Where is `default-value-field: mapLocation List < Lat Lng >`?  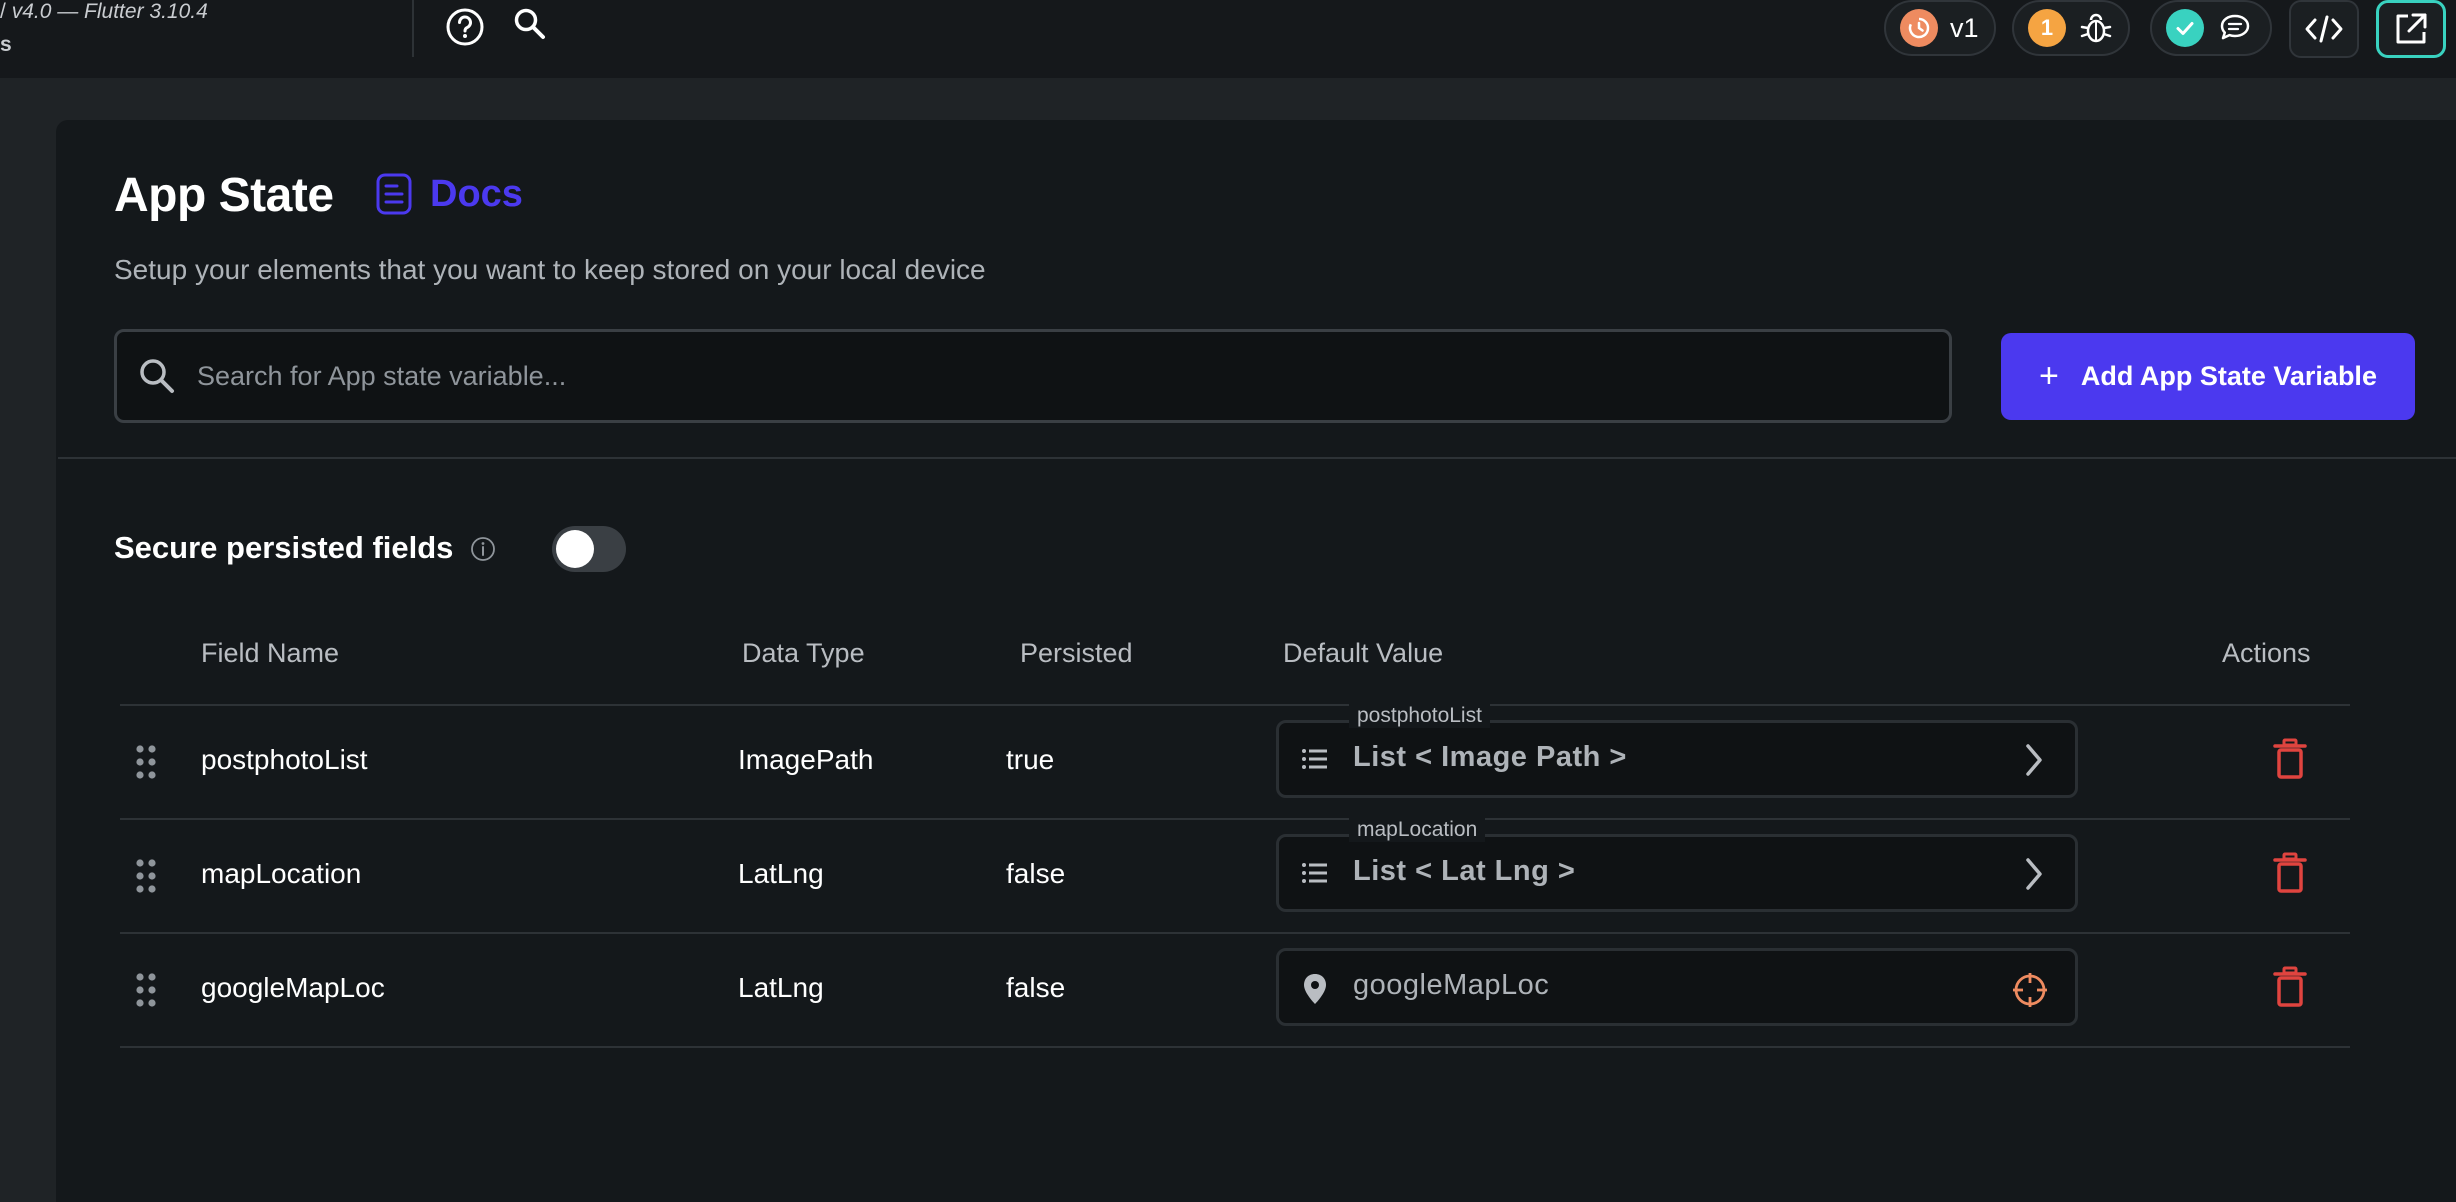
default-value-field: mapLocation List < Lat Lng > is located at coordinates (1677, 865).